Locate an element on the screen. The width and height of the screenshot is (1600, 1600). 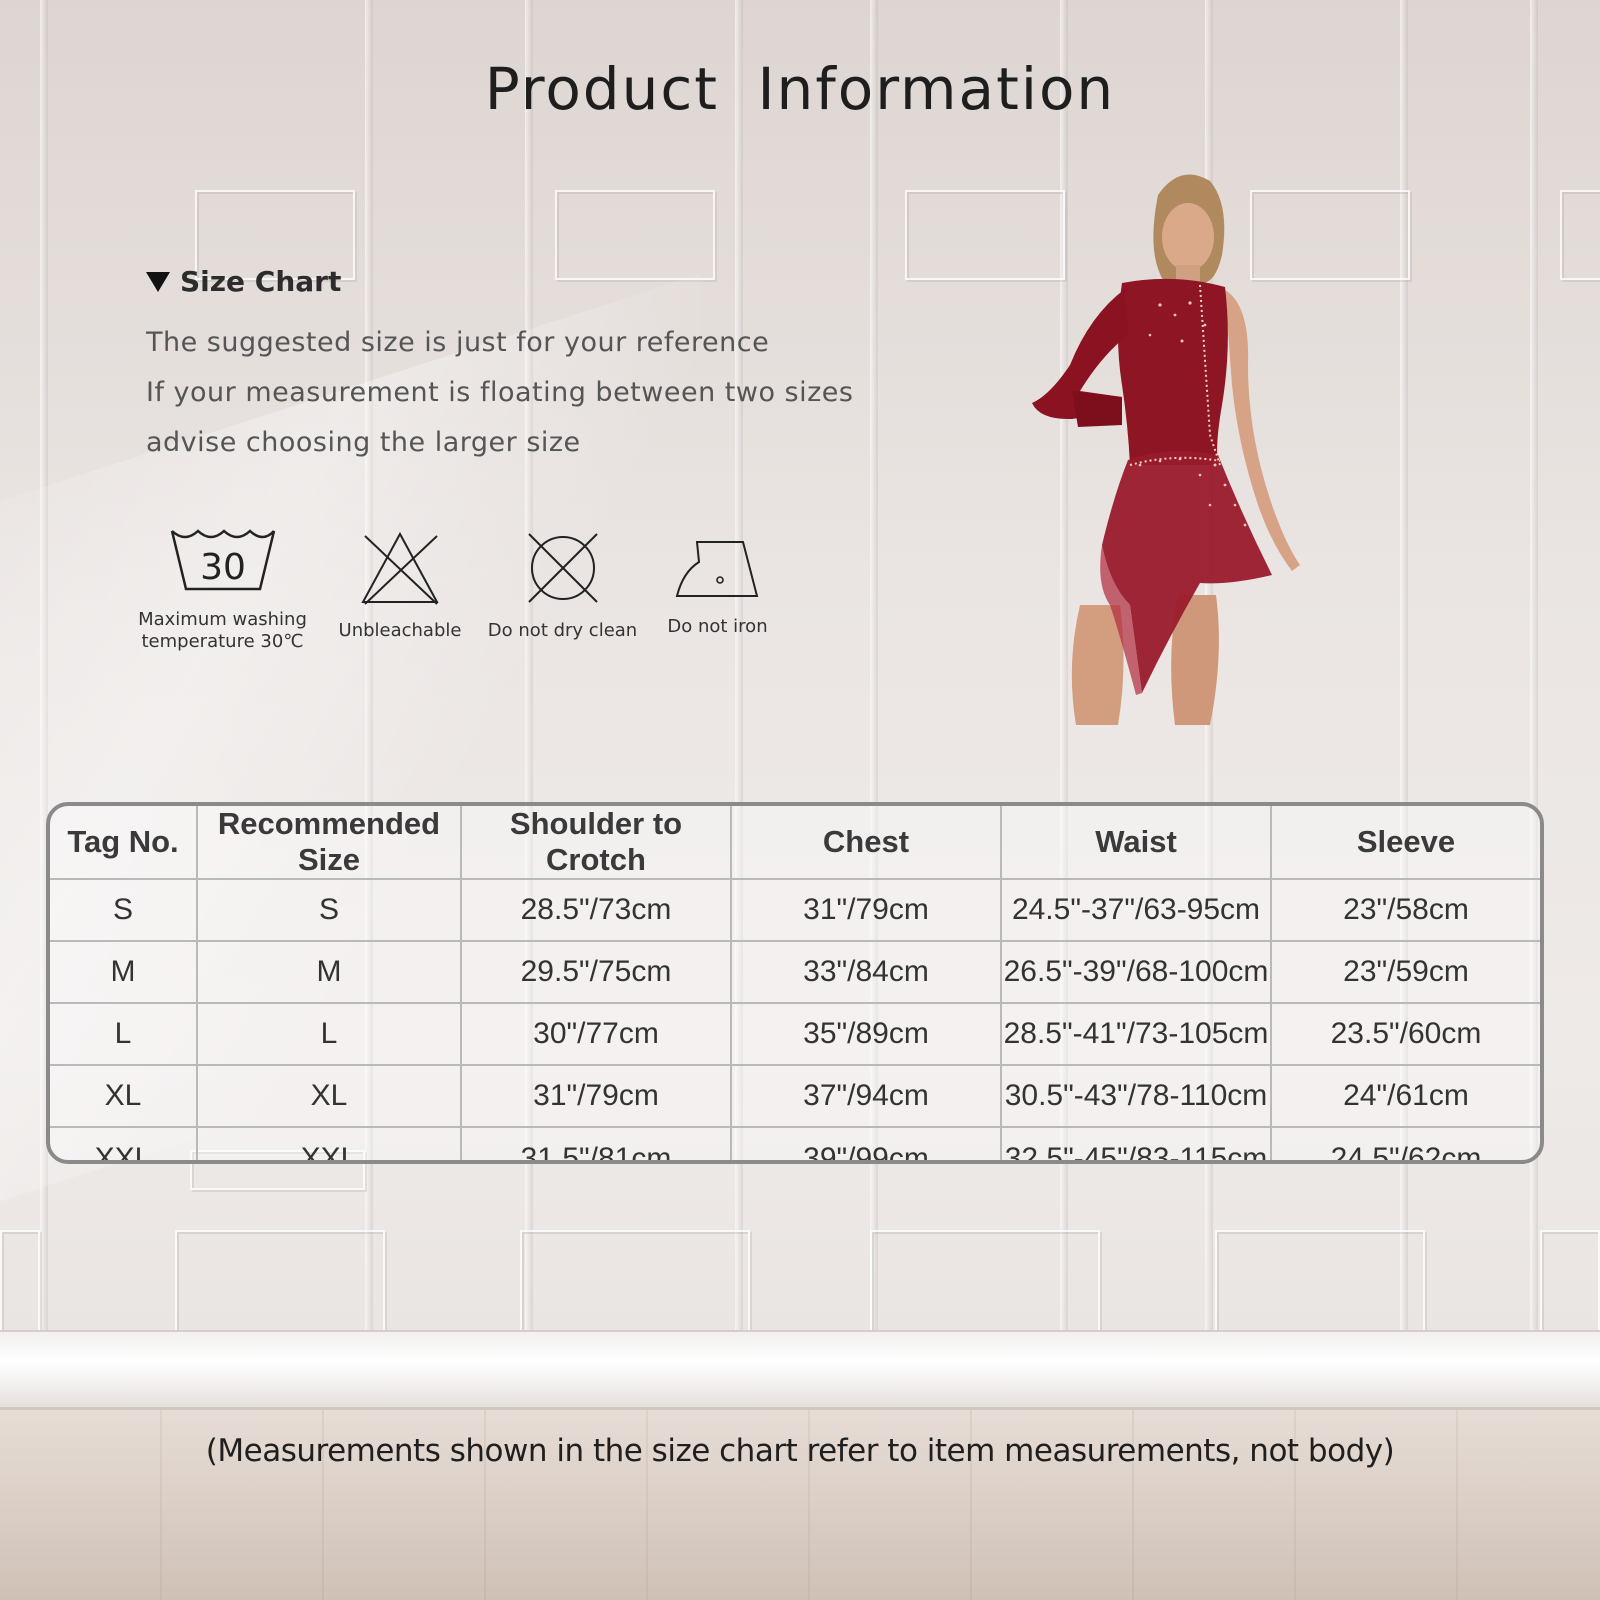
header-waist: Waist is located at coordinates (1136, 843).